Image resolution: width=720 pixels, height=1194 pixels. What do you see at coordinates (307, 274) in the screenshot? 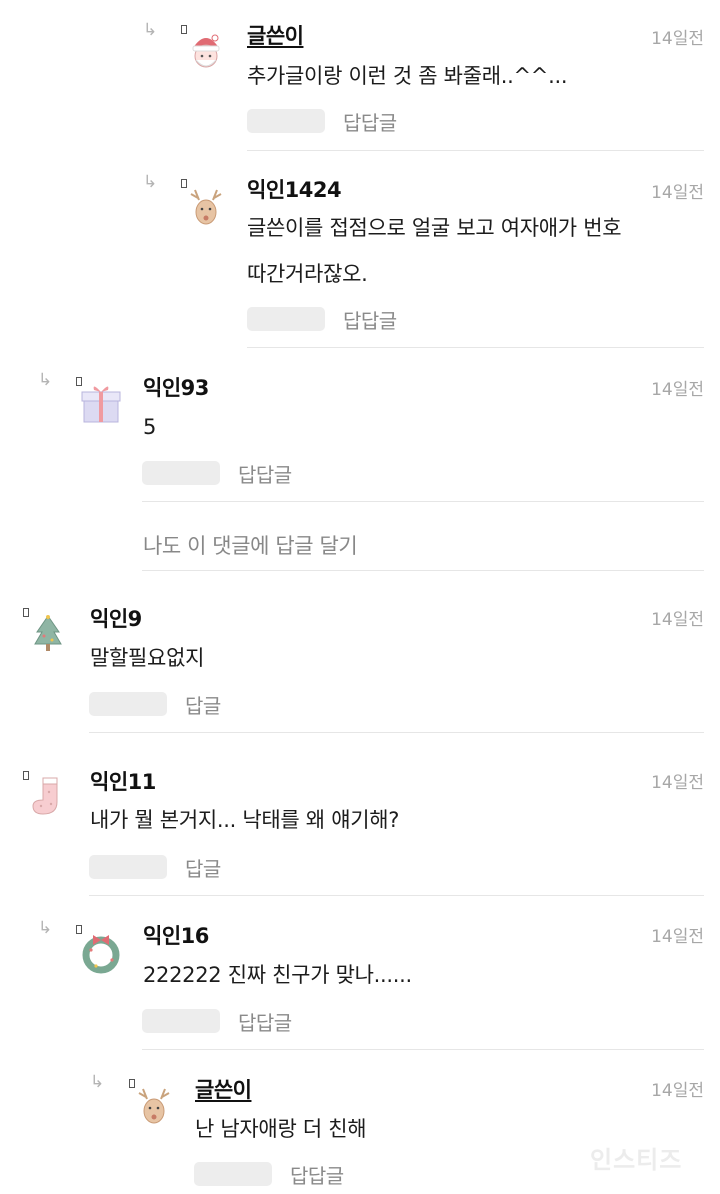
I see `comment-text-line2: 따간거라잖오.` at bounding box center [307, 274].